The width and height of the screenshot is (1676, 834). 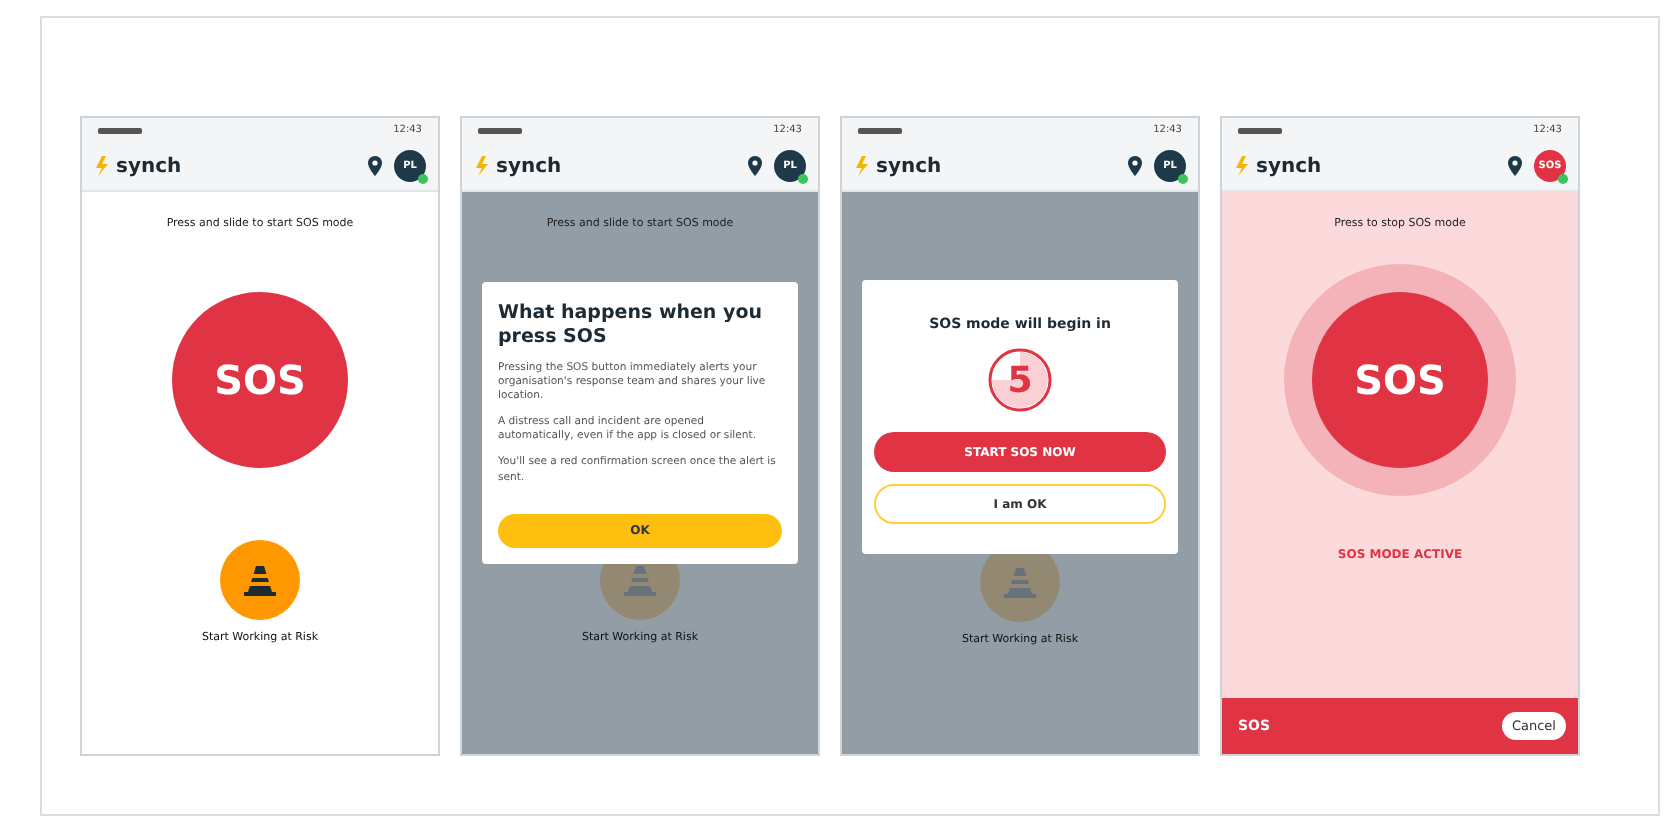 What do you see at coordinates (1020, 381) in the screenshot?
I see `countdown-number: 5` at bounding box center [1020, 381].